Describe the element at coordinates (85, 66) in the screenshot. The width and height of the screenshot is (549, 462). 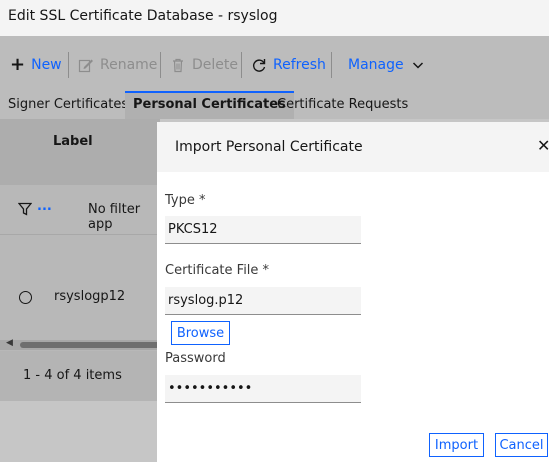
I see `edit-icon` at that location.